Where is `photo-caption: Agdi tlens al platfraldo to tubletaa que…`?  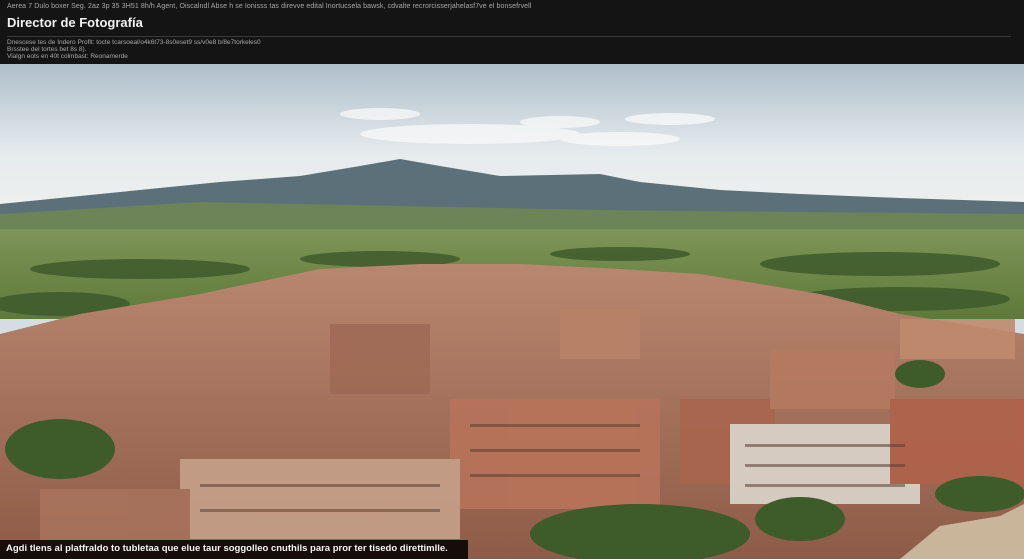
photo-caption: Agdi tlens al platfraldo to tubletaa que… is located at coordinates (227, 548).